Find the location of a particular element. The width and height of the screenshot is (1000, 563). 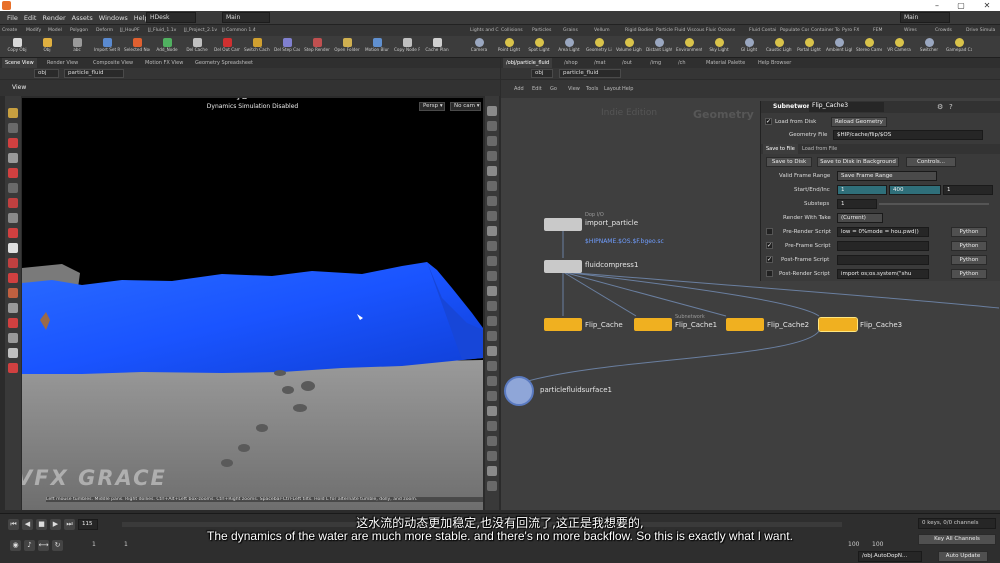

shelf-tool: Del Cache is located at coordinates (197, 47).